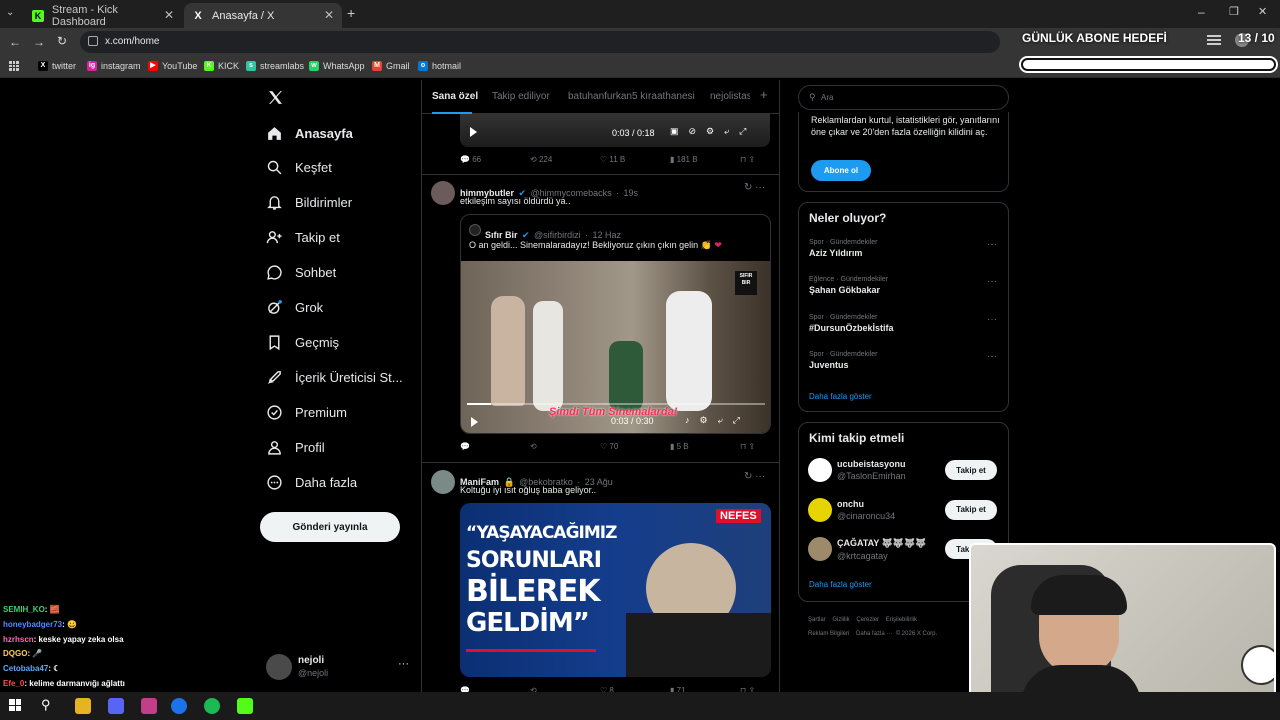 This screenshot has width=1280, height=720. What do you see at coordinates (39, 42) in the screenshot?
I see `forward-icon: →` at bounding box center [39, 42].